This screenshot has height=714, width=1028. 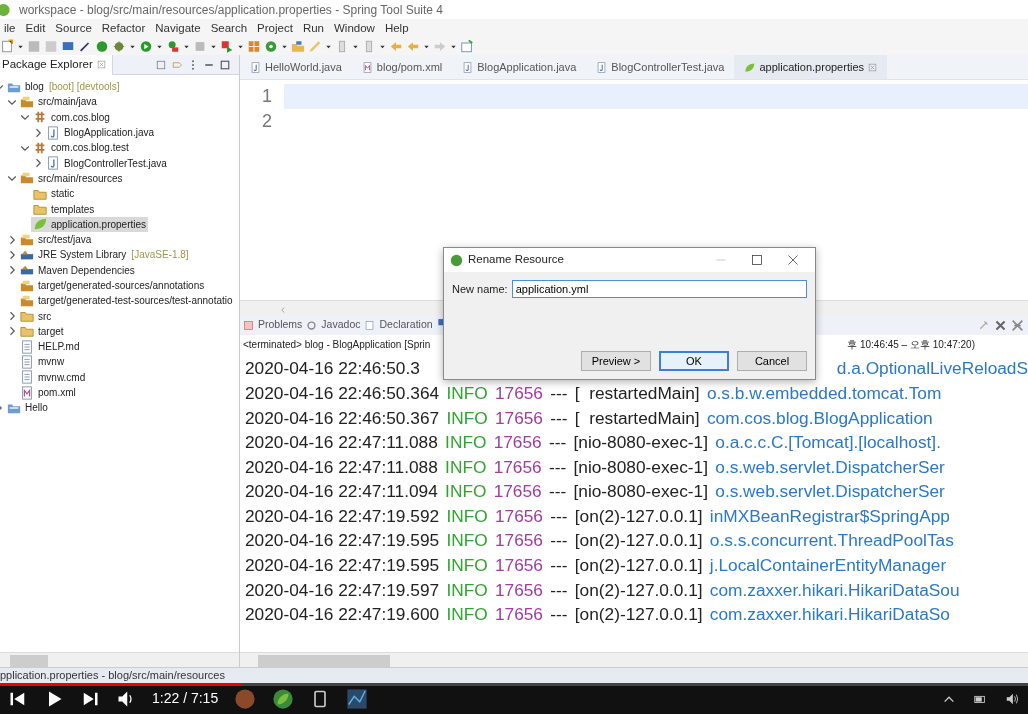 I want to click on logger-name: d.a.OptionalLiveReloadS, so click(x=932, y=369).